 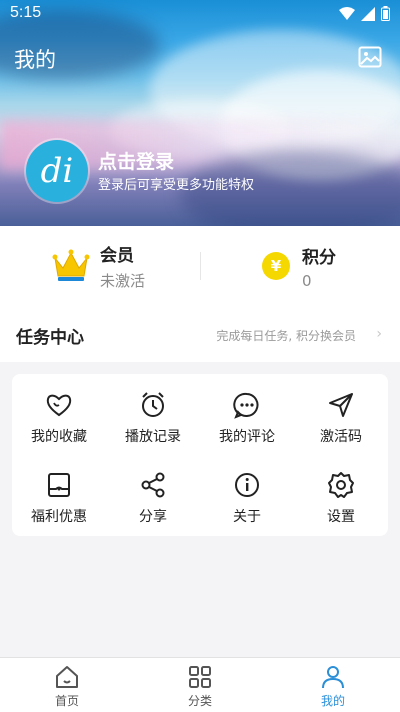 I want to click on tab-category: 分类, so click(x=200, y=685).